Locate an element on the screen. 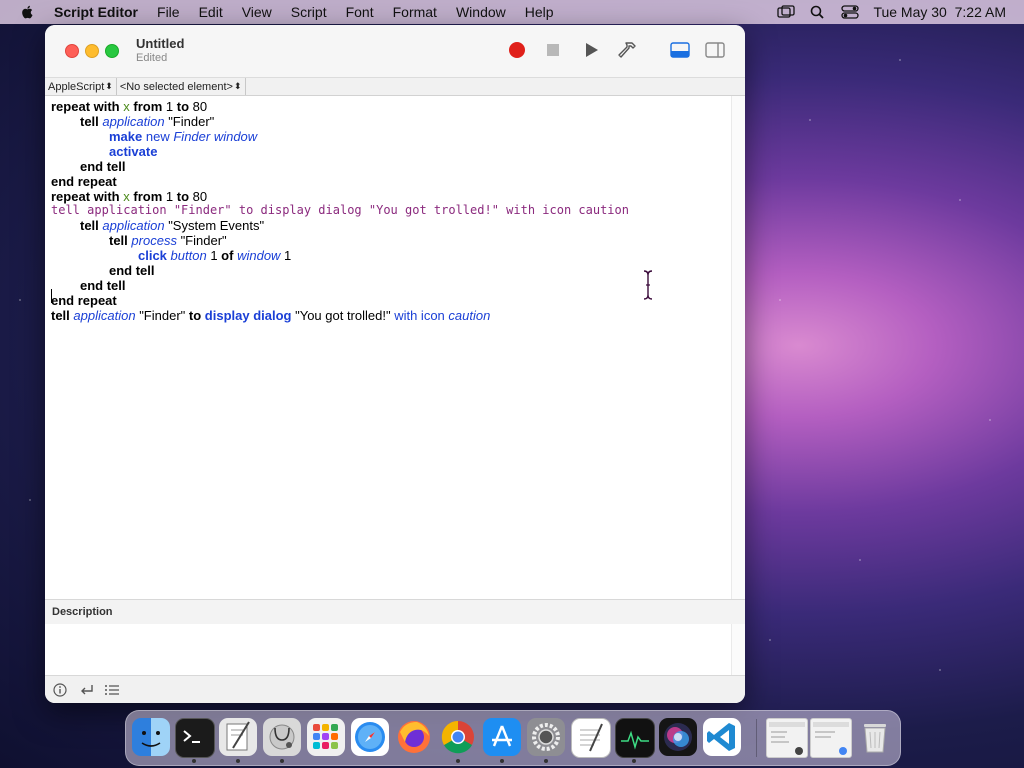 This screenshot has height=768, width=1024. show-log-button is located at coordinates (680, 50).